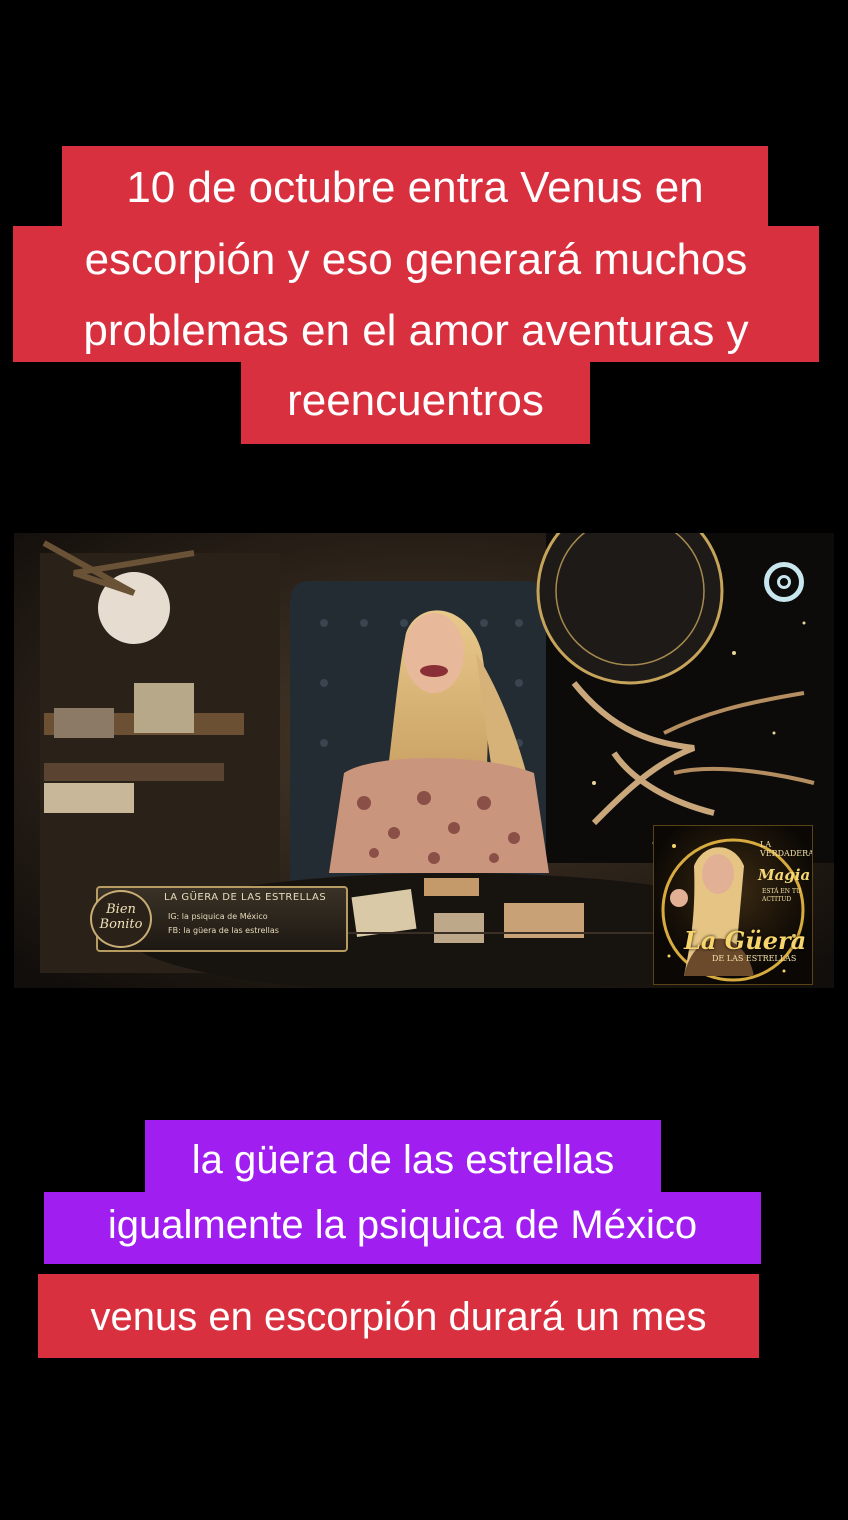 This screenshot has width=848, height=1520. Describe the element at coordinates (781, 895) in the screenshot. I see `promo-tagline: ESTÁ EN TU ACTITUD` at that location.